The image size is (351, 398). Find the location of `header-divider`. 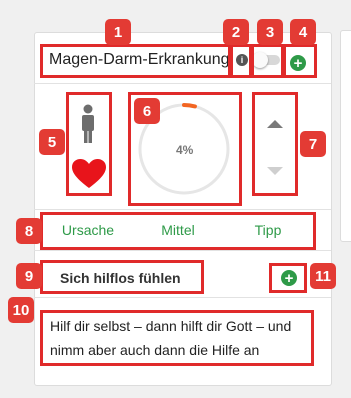

header-divider is located at coordinates (182, 83).